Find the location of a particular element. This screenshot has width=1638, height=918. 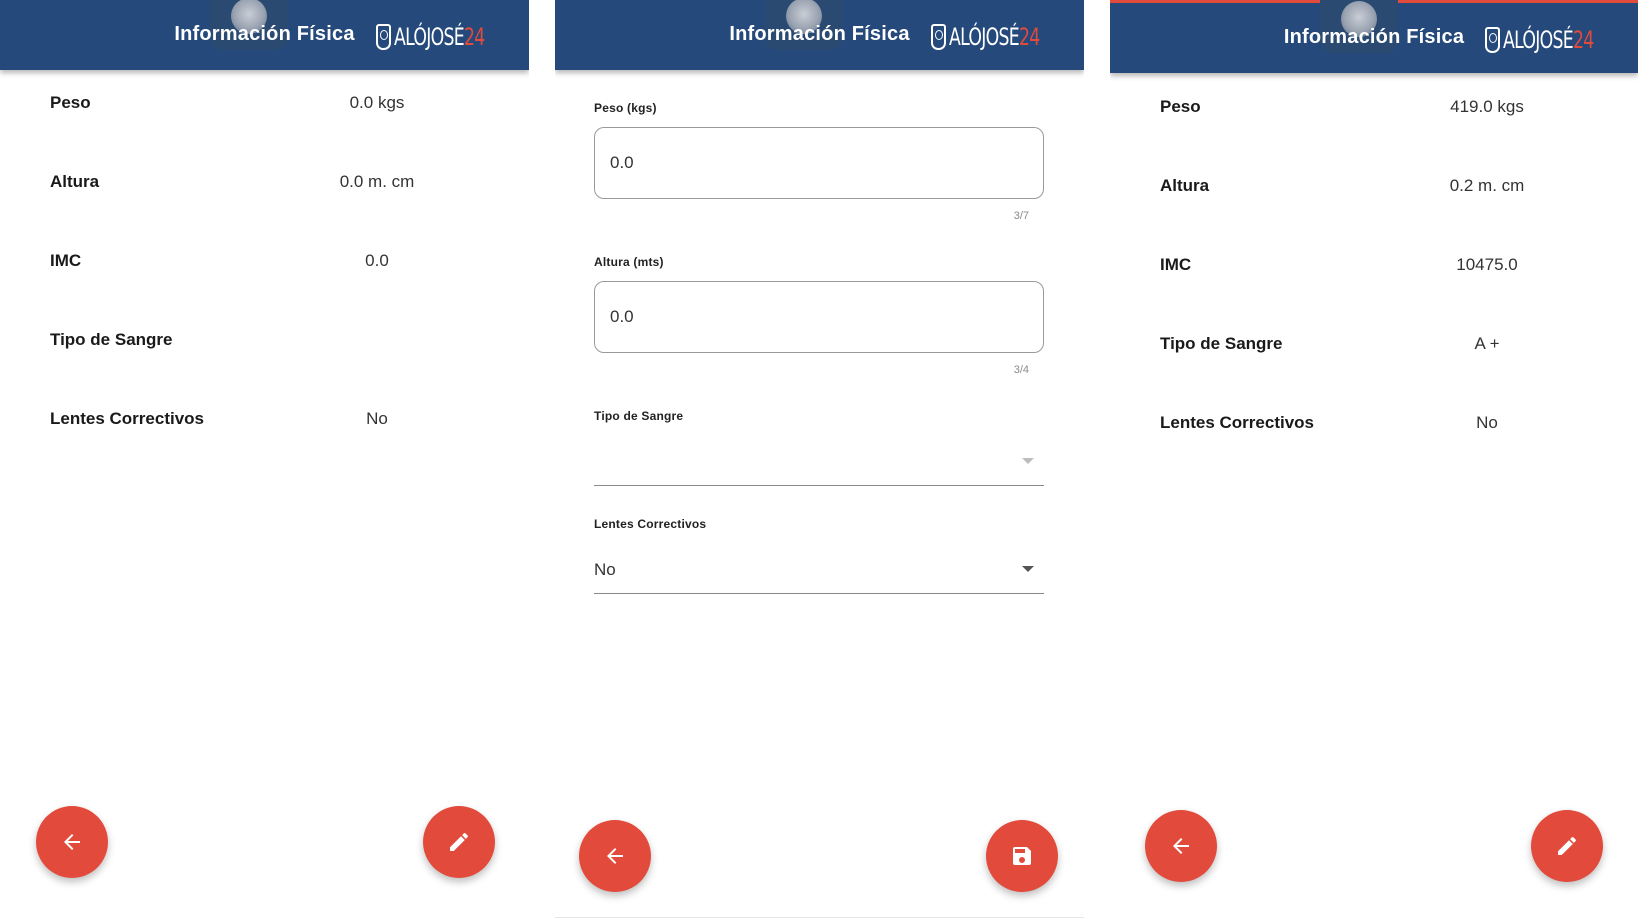

tipo-sangre-select is located at coordinates (819, 455).